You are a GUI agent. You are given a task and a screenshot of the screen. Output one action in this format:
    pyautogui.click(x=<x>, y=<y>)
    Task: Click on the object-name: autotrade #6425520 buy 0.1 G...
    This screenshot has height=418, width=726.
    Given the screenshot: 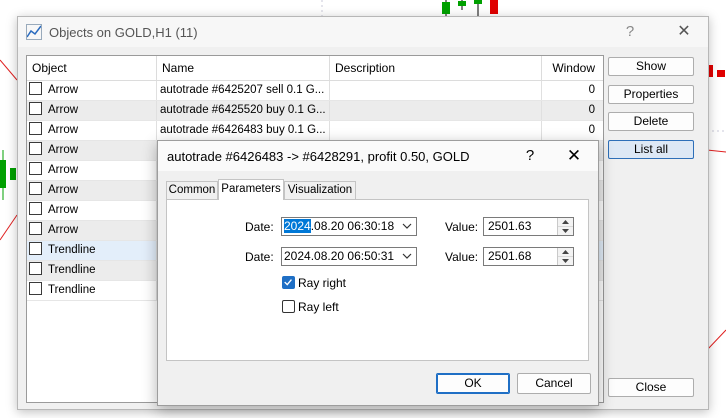 What is the action you would take?
    pyautogui.click(x=243, y=110)
    